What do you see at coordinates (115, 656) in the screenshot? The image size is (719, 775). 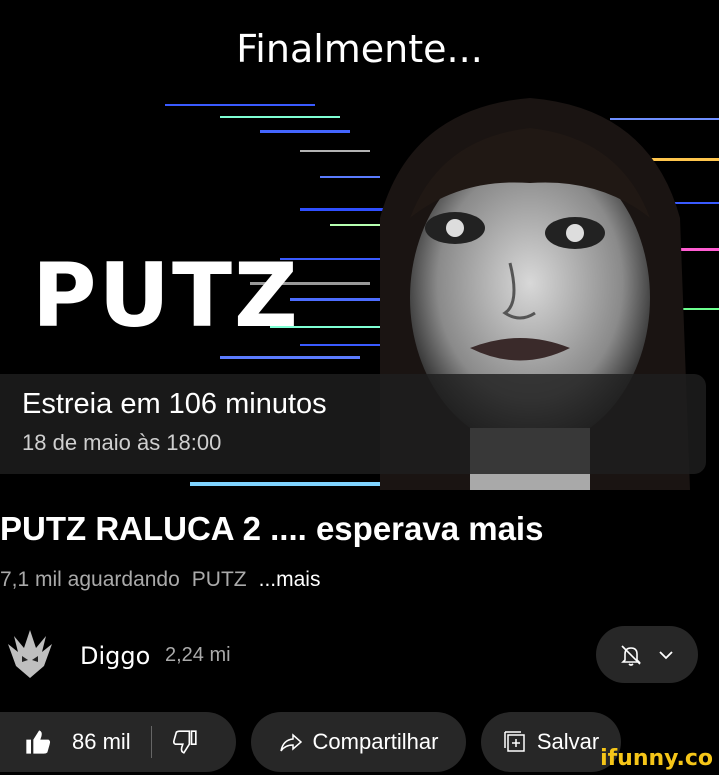 I see `channel-name: Diggo` at bounding box center [115, 656].